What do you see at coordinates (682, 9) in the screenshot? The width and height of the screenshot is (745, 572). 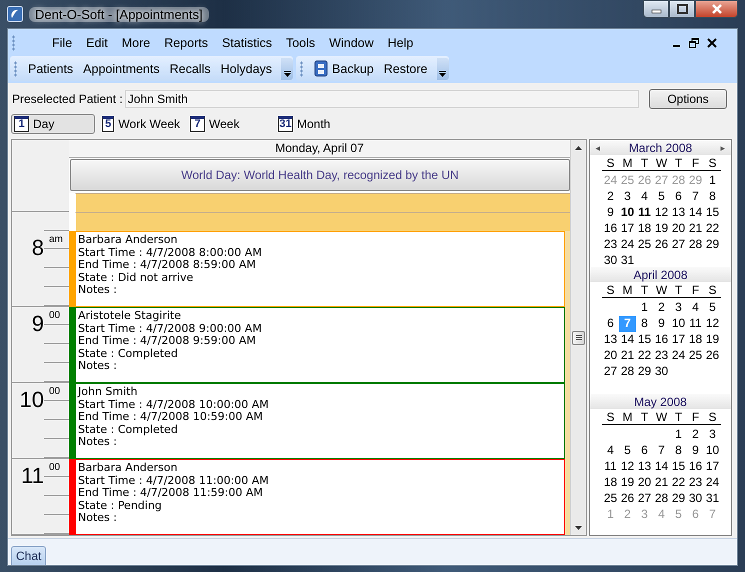 I see `maximize-button` at bounding box center [682, 9].